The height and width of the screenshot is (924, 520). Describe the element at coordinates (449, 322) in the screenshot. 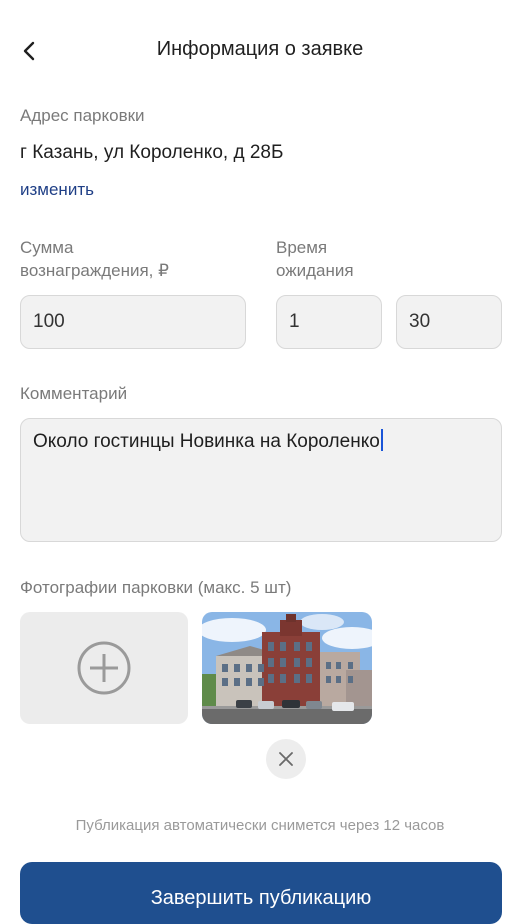

I see `wait-minutes-input` at that location.